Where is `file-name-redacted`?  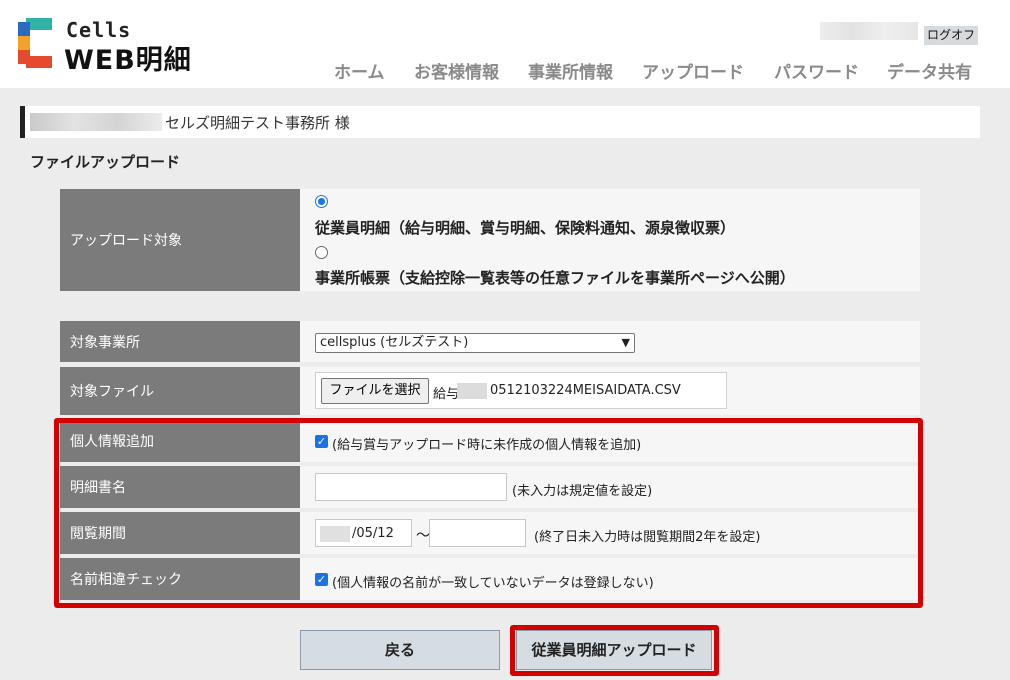
file-name-redacted is located at coordinates (472, 391).